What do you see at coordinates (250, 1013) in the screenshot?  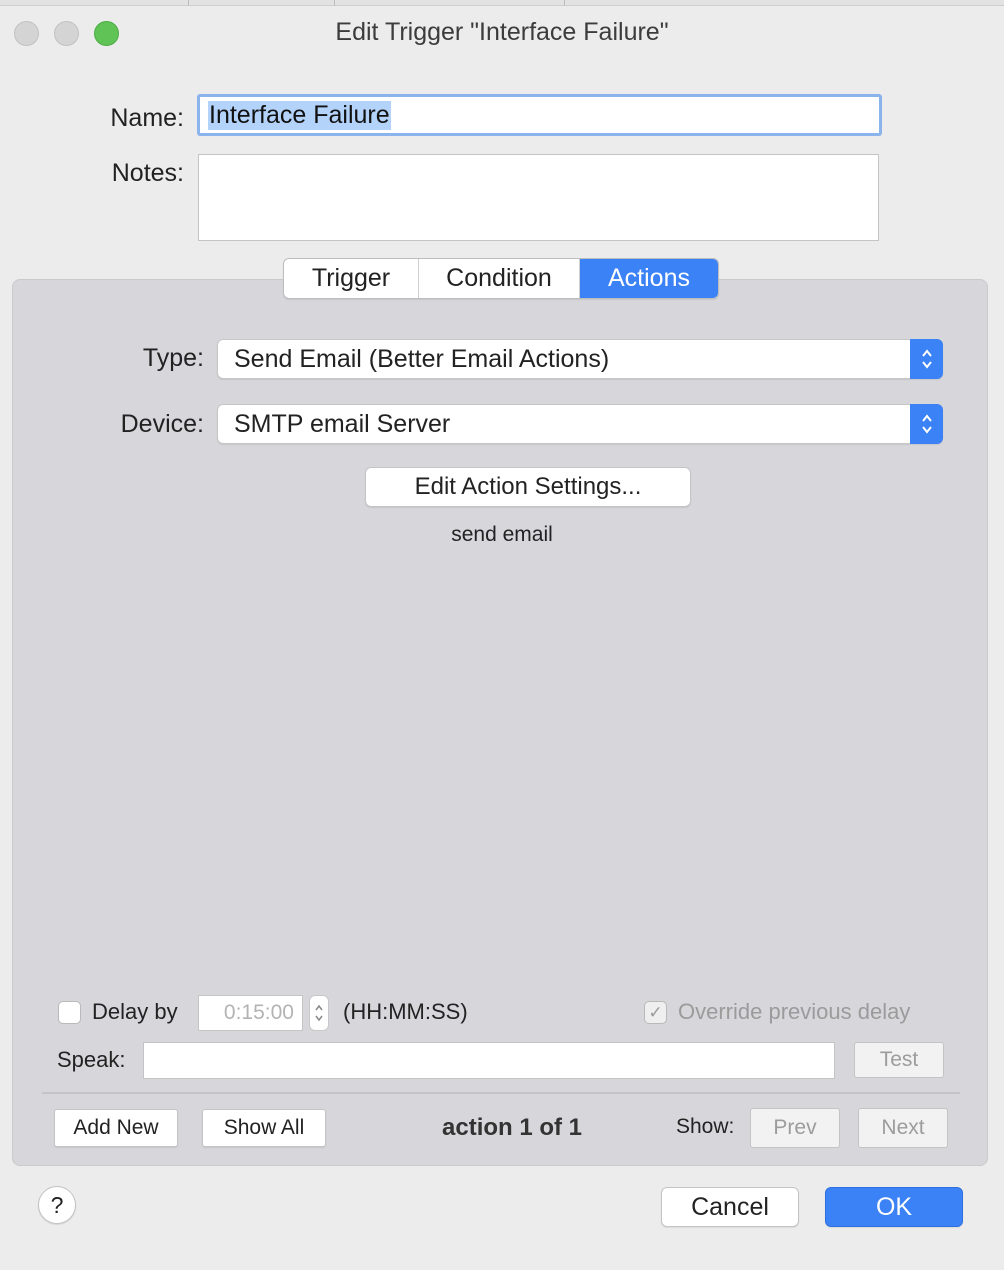 I see `delay-time-field: 0:15:00` at bounding box center [250, 1013].